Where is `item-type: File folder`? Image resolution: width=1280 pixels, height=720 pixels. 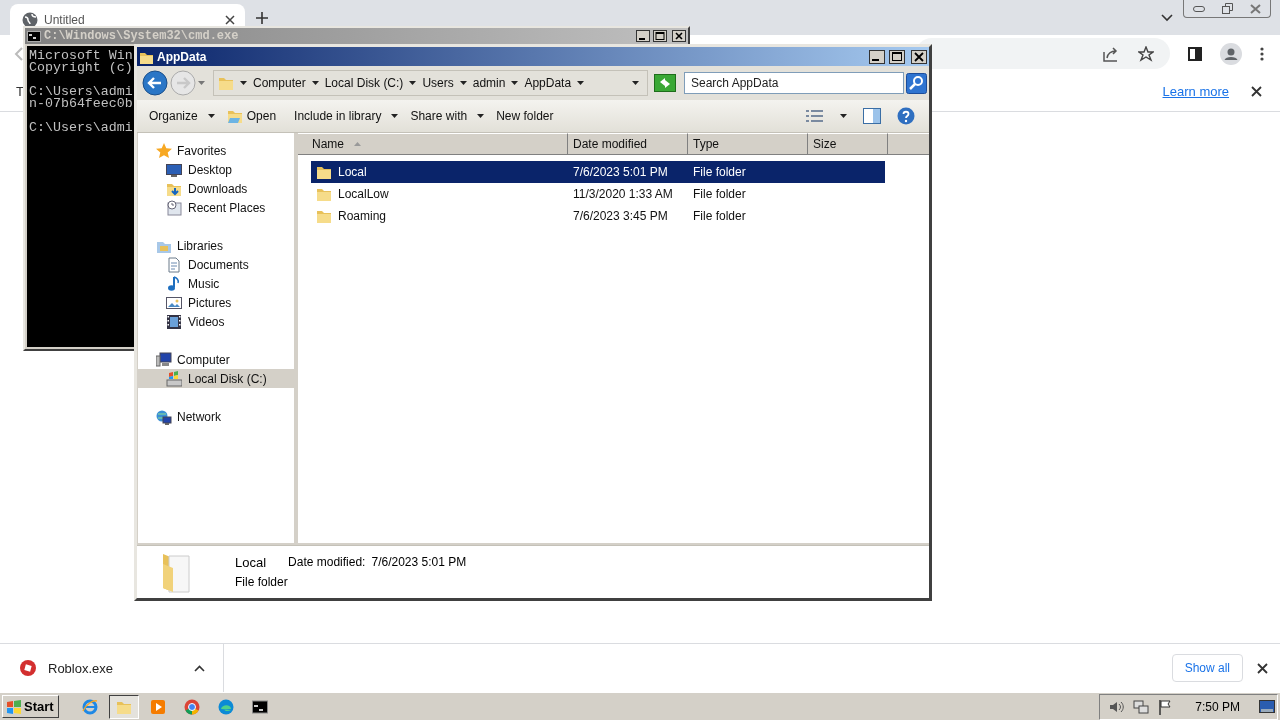
item-type: File folder is located at coordinates (262, 582).